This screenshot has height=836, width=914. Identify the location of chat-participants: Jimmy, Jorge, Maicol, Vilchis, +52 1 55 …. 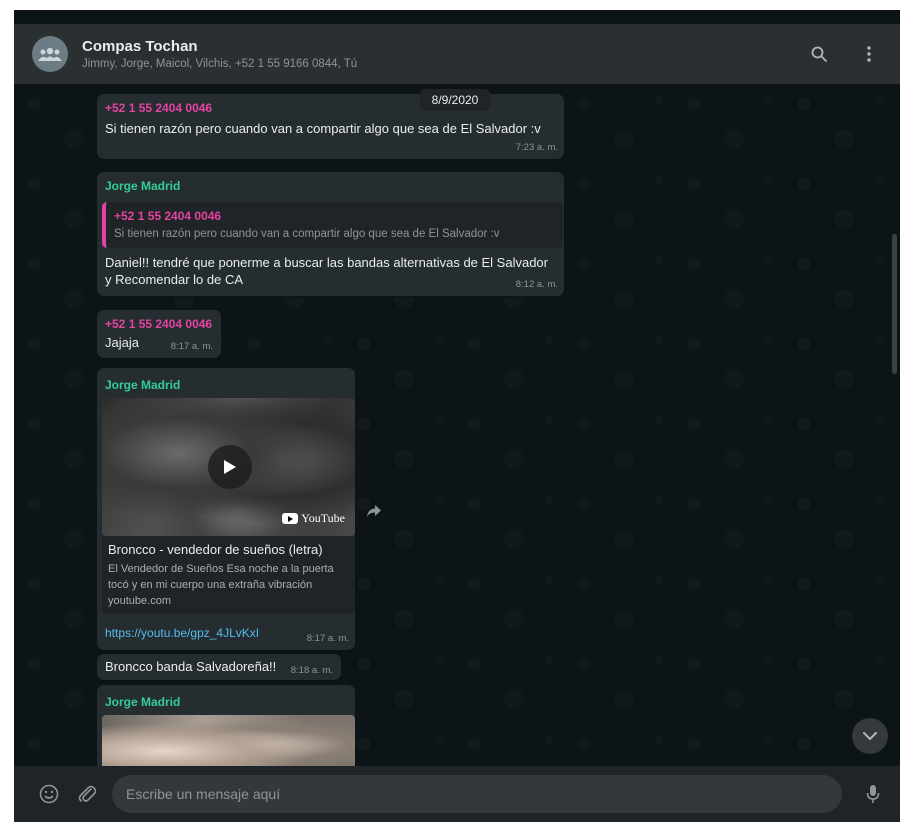
(220, 64).